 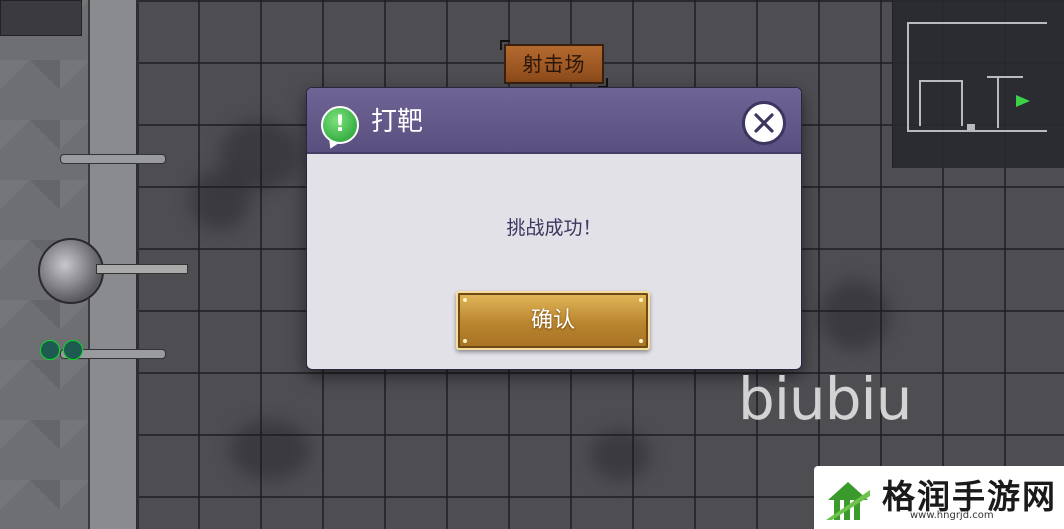 What do you see at coordinates (952, 515) in the screenshot?
I see `site-url: www.hngrjd.com` at bounding box center [952, 515].